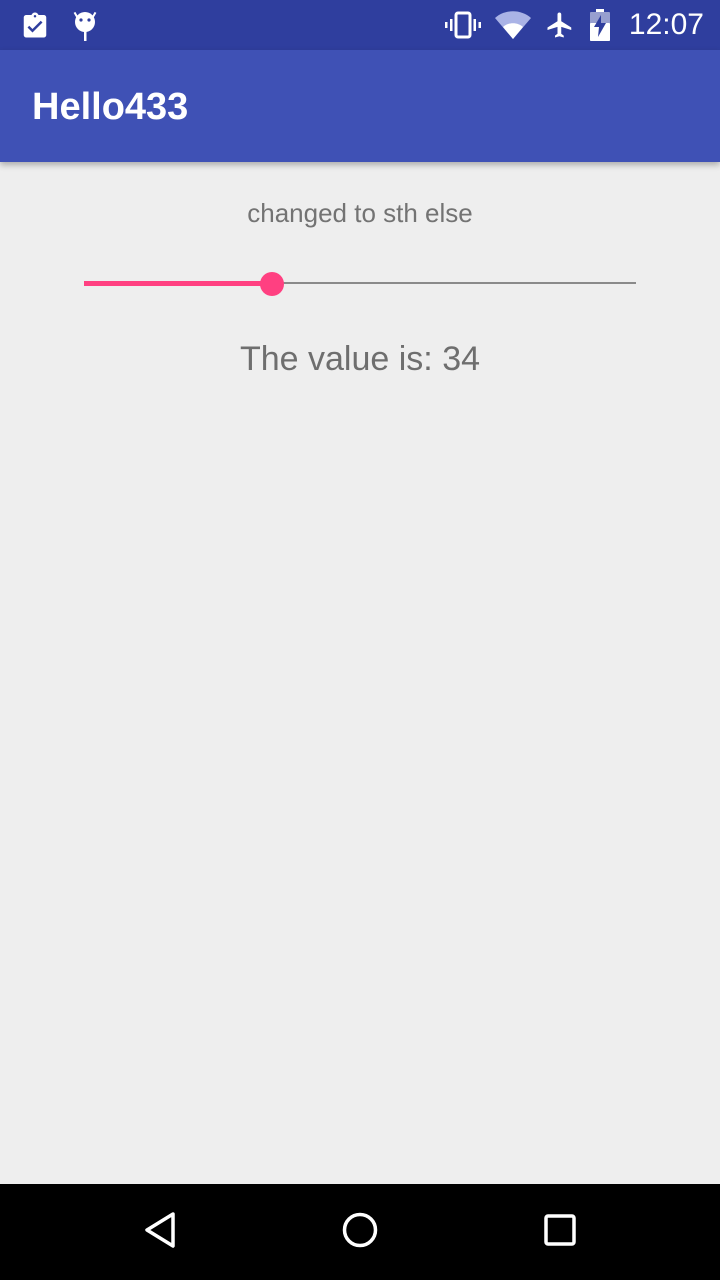 The height and width of the screenshot is (1280, 720). What do you see at coordinates (110, 107) in the screenshot?
I see `app-title: Hello433` at bounding box center [110, 107].